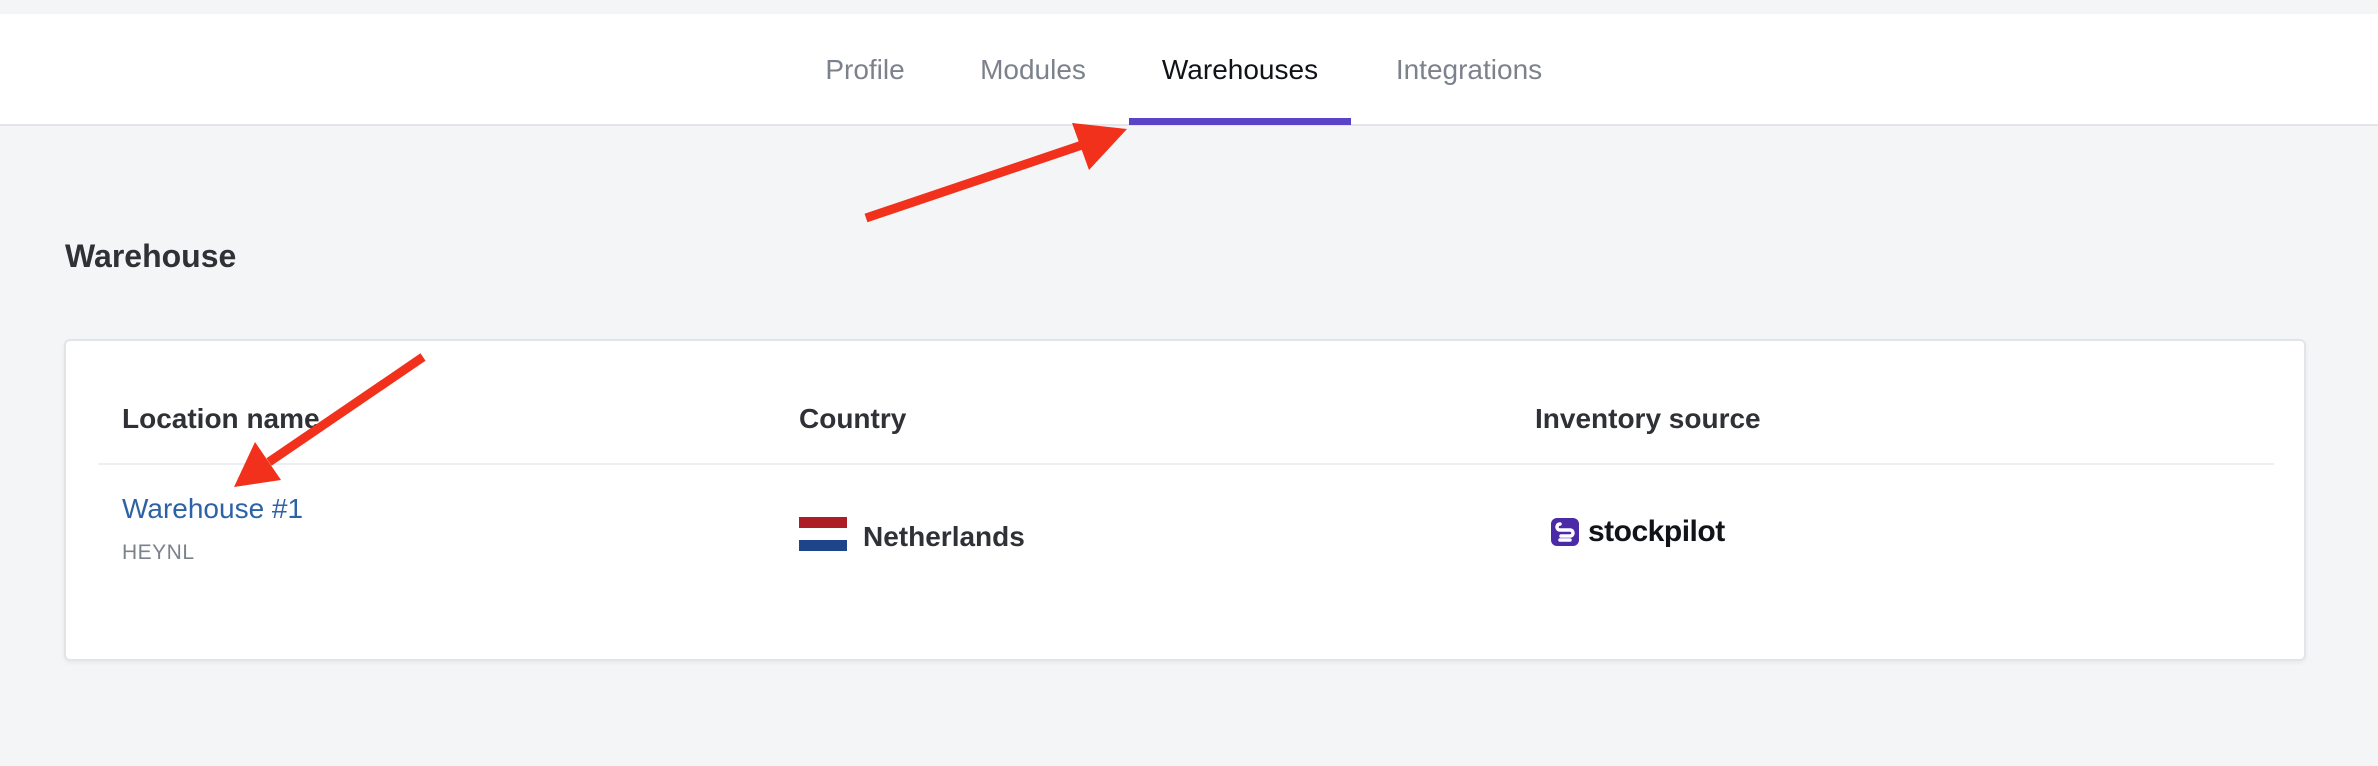  I want to click on tab-modules: Modules, so click(1033, 70).